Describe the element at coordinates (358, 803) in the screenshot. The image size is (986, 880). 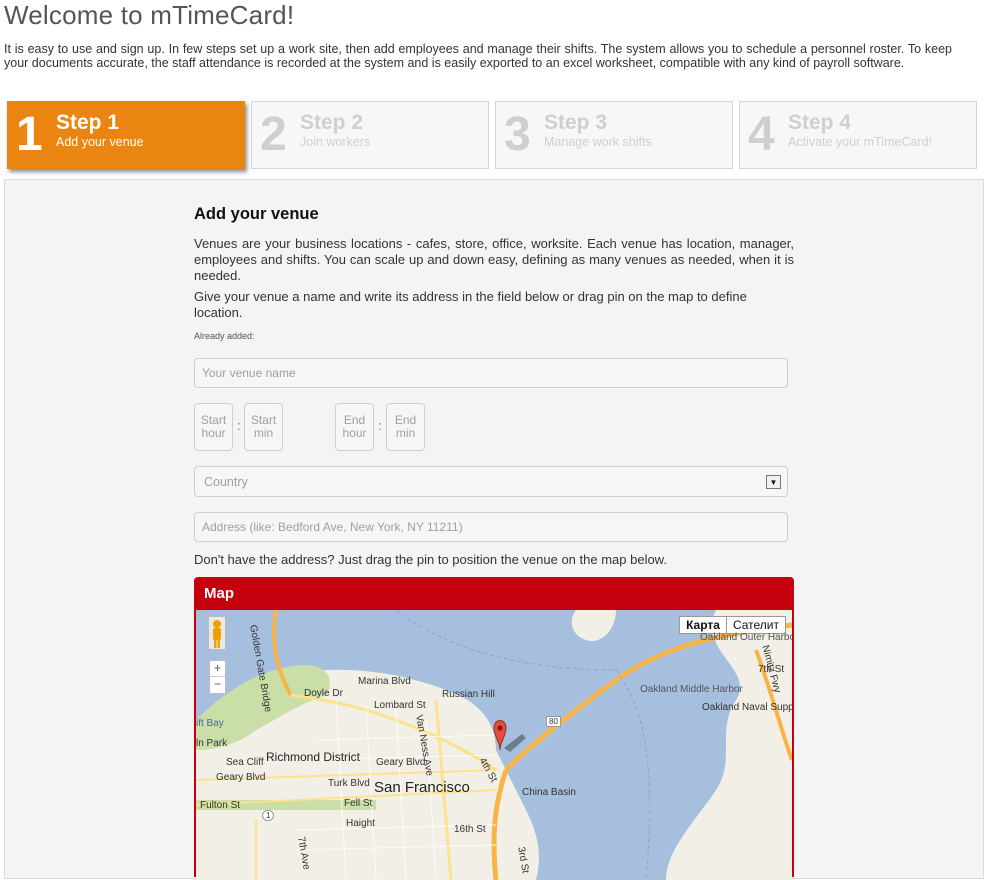
I see `map-label: Fell St` at that location.